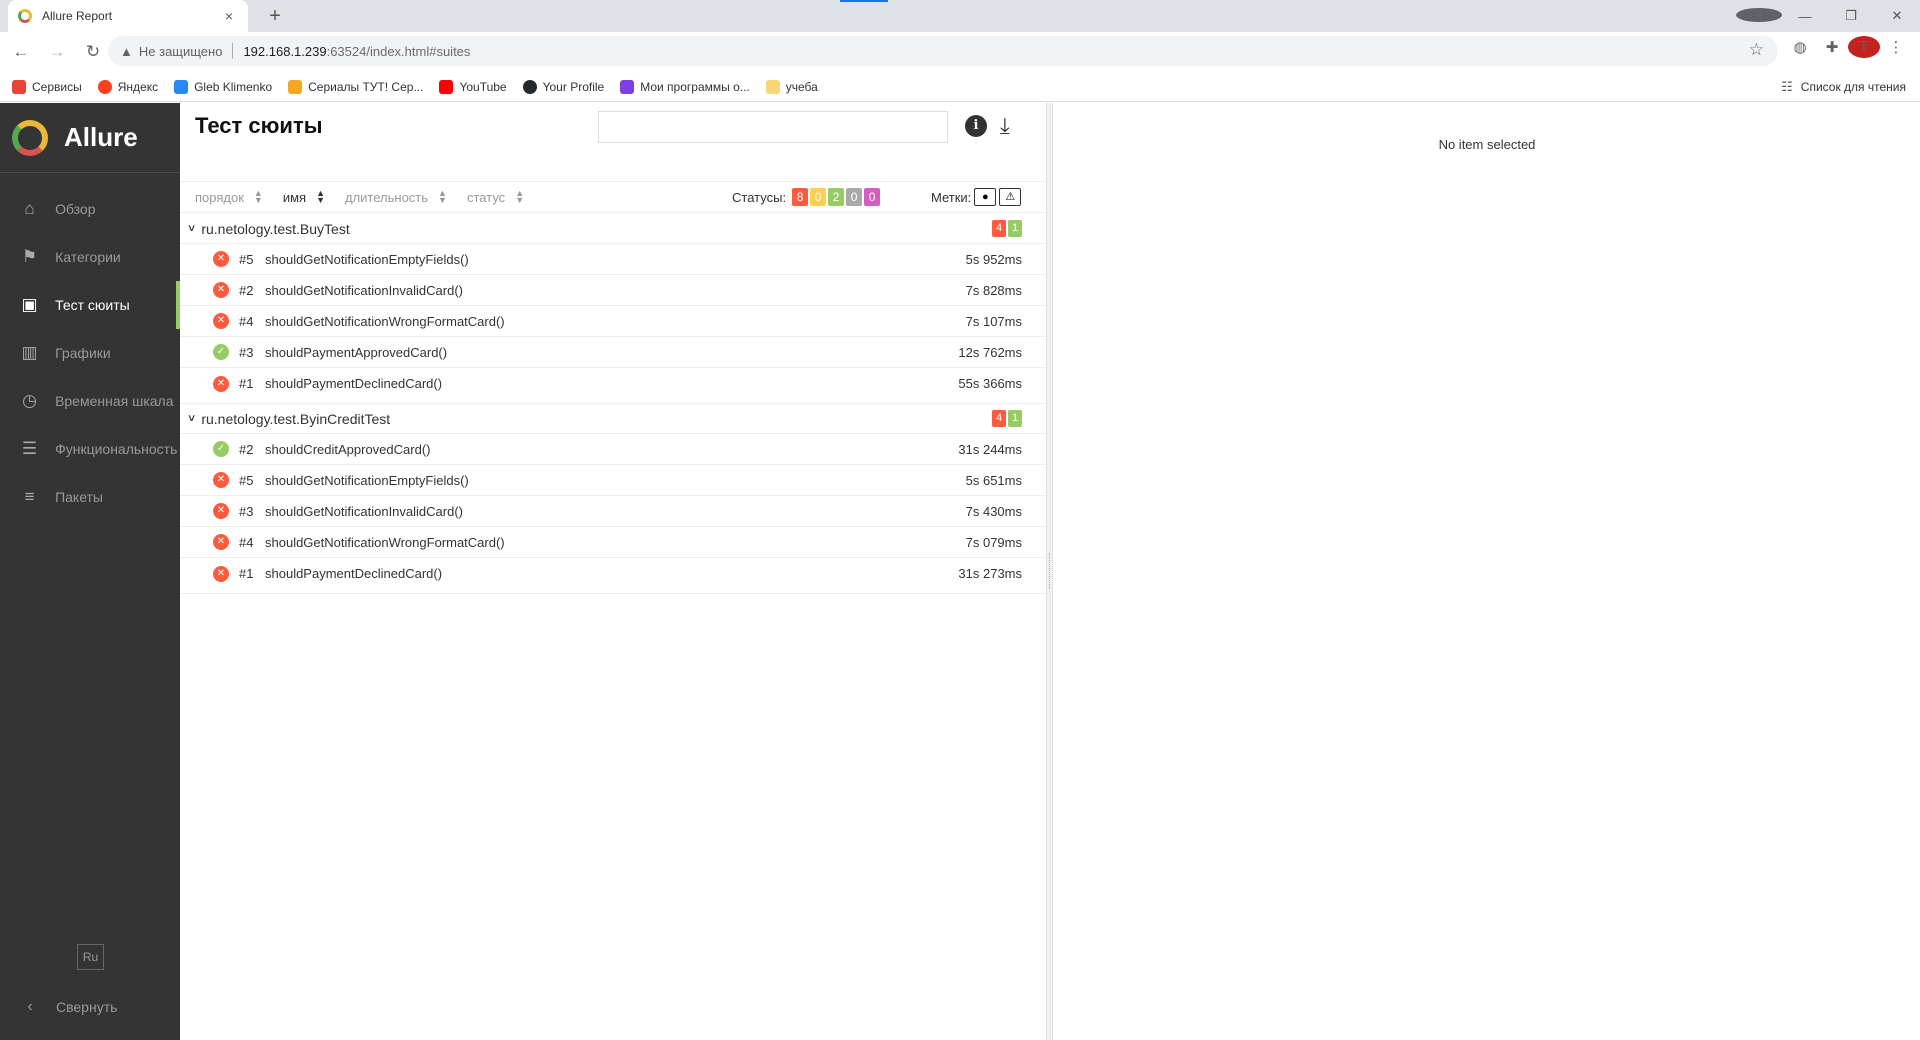 This screenshot has width=1920, height=1040. What do you see at coordinates (223, 86) in the screenshot?
I see `bookmark-vk: Gleb Klimenko` at bounding box center [223, 86].